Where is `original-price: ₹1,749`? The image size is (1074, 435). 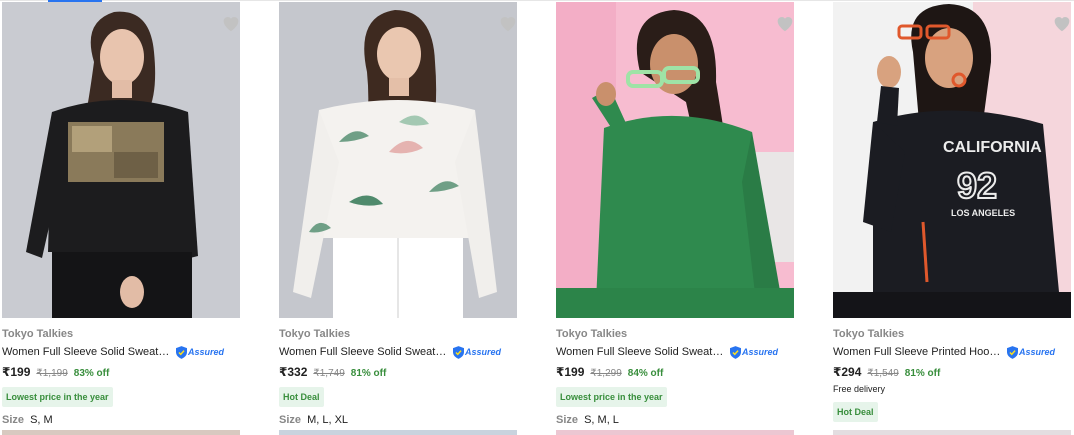 original-price: ₹1,749 is located at coordinates (329, 373).